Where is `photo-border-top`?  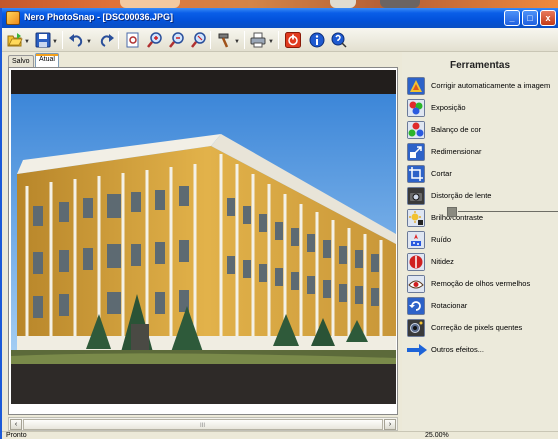
photo-border-top is located at coordinates (203, 82).